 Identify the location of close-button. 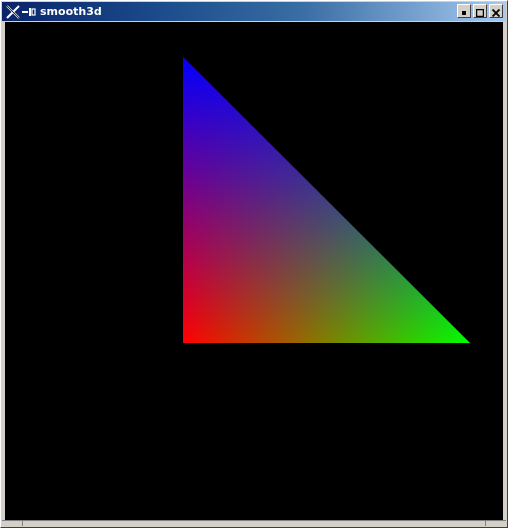
(496, 11).